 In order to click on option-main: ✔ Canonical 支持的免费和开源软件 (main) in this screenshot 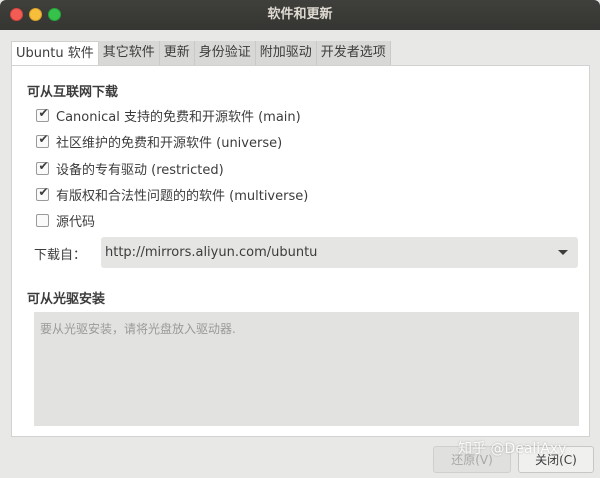, I will do `click(168, 115)`.